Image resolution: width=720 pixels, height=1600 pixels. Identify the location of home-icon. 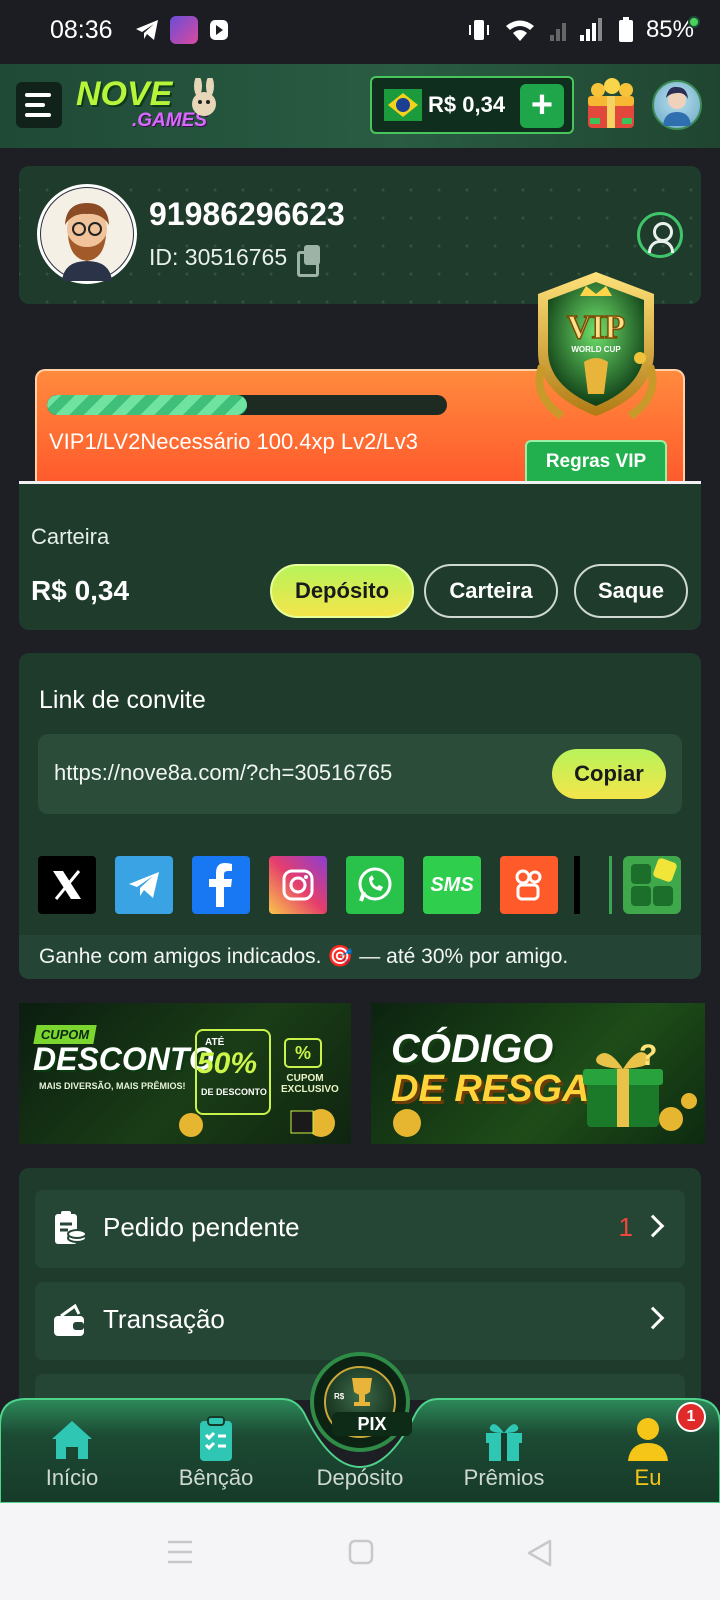
(72, 1440).